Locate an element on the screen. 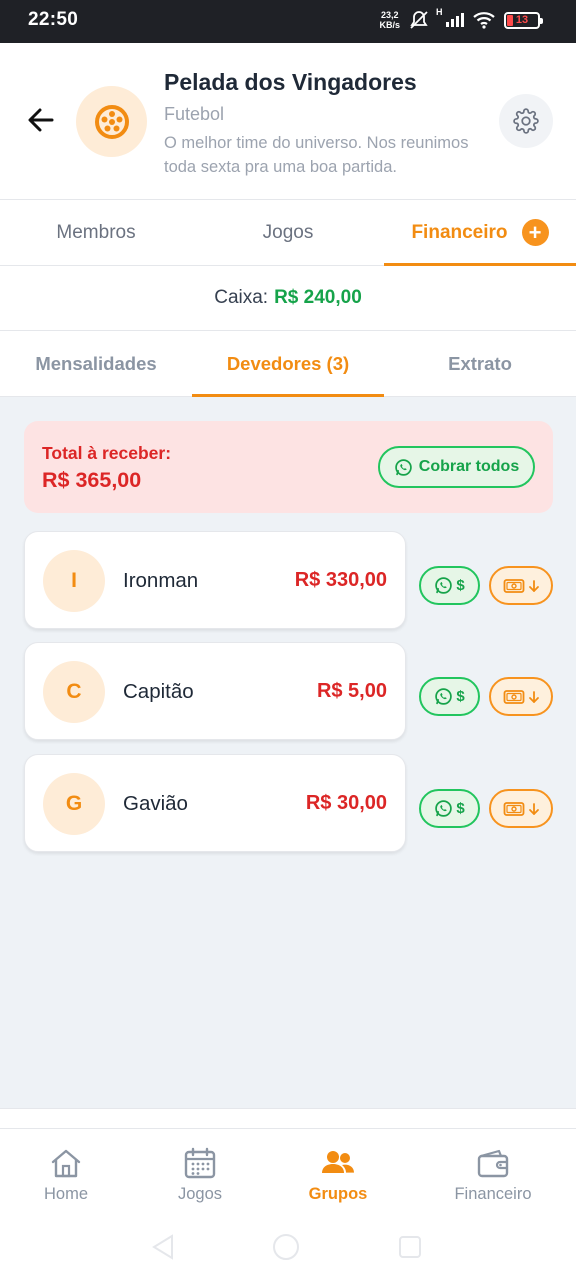 The height and width of the screenshot is (1280, 576). total-label: Total à receber: is located at coordinates (107, 453).